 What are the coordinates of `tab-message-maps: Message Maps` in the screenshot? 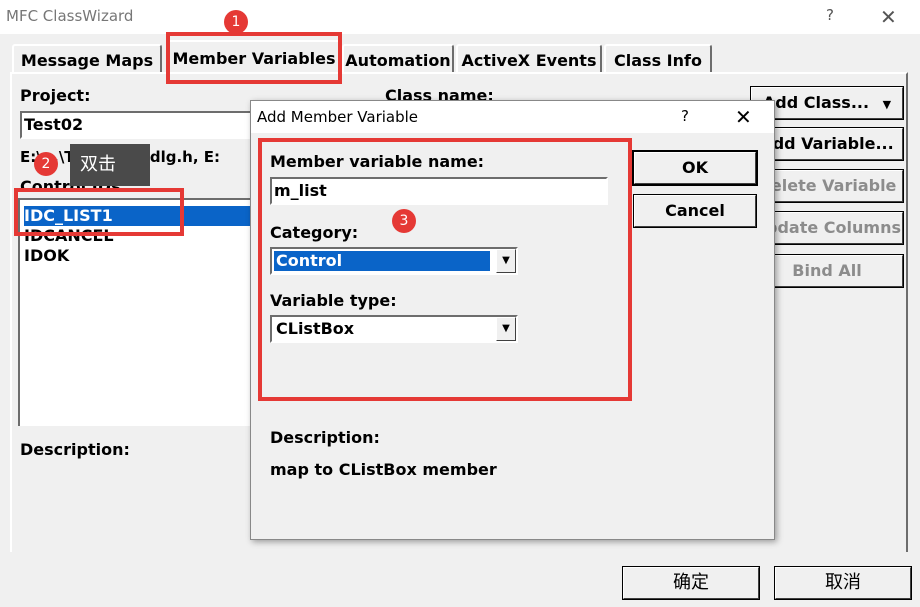 It's located at (87, 59).